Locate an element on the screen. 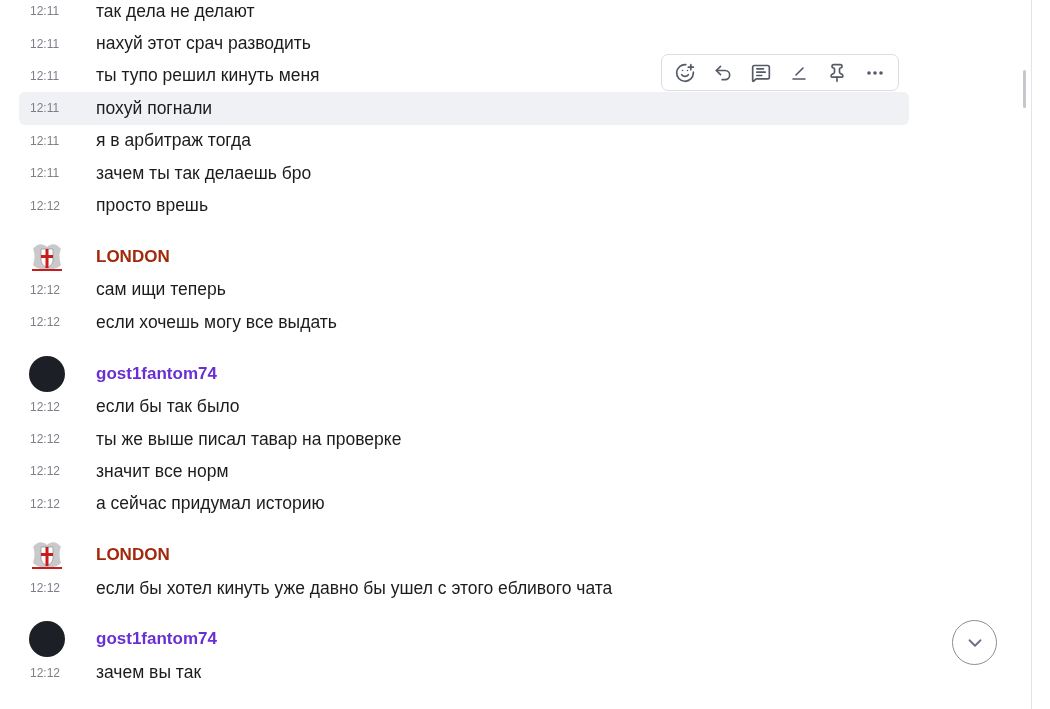 The image size is (1050, 709). message-text: если бы так было is located at coordinates (168, 407).